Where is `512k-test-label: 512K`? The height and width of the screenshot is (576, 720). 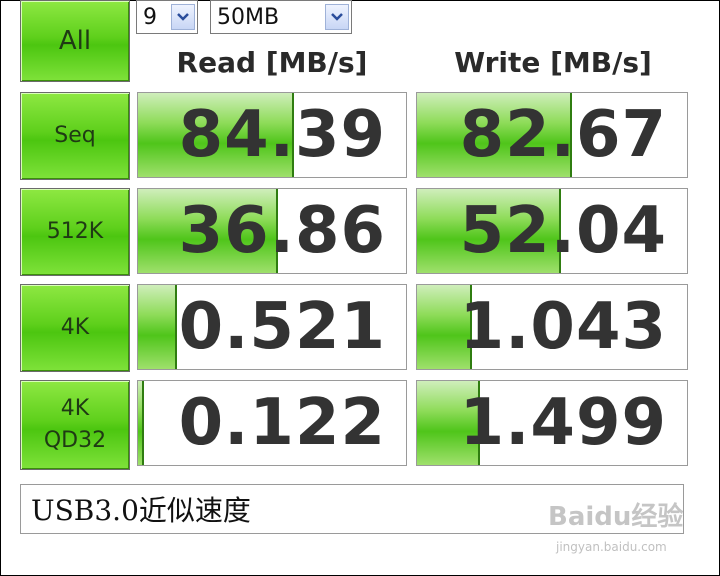
512k-test-label: 512K is located at coordinates (75, 231).